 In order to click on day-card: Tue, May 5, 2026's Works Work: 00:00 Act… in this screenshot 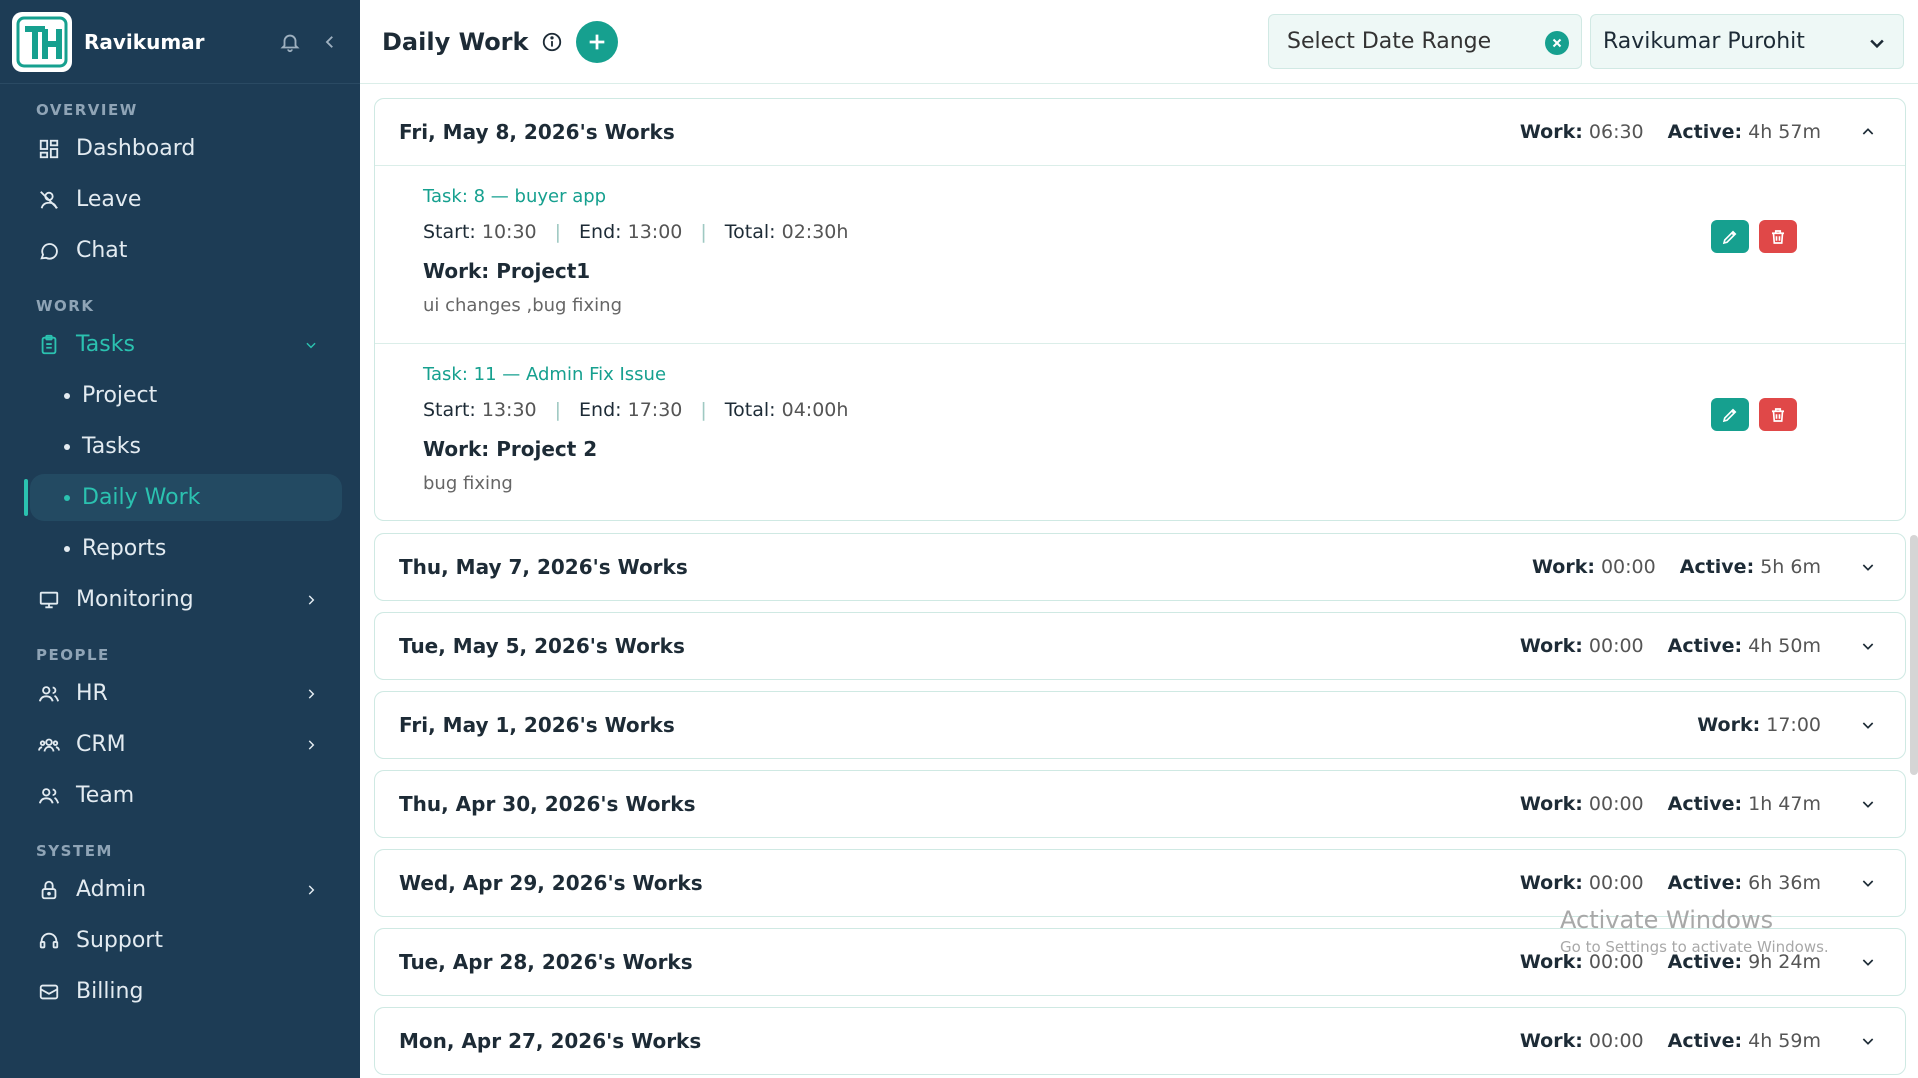, I will do `click(1140, 646)`.